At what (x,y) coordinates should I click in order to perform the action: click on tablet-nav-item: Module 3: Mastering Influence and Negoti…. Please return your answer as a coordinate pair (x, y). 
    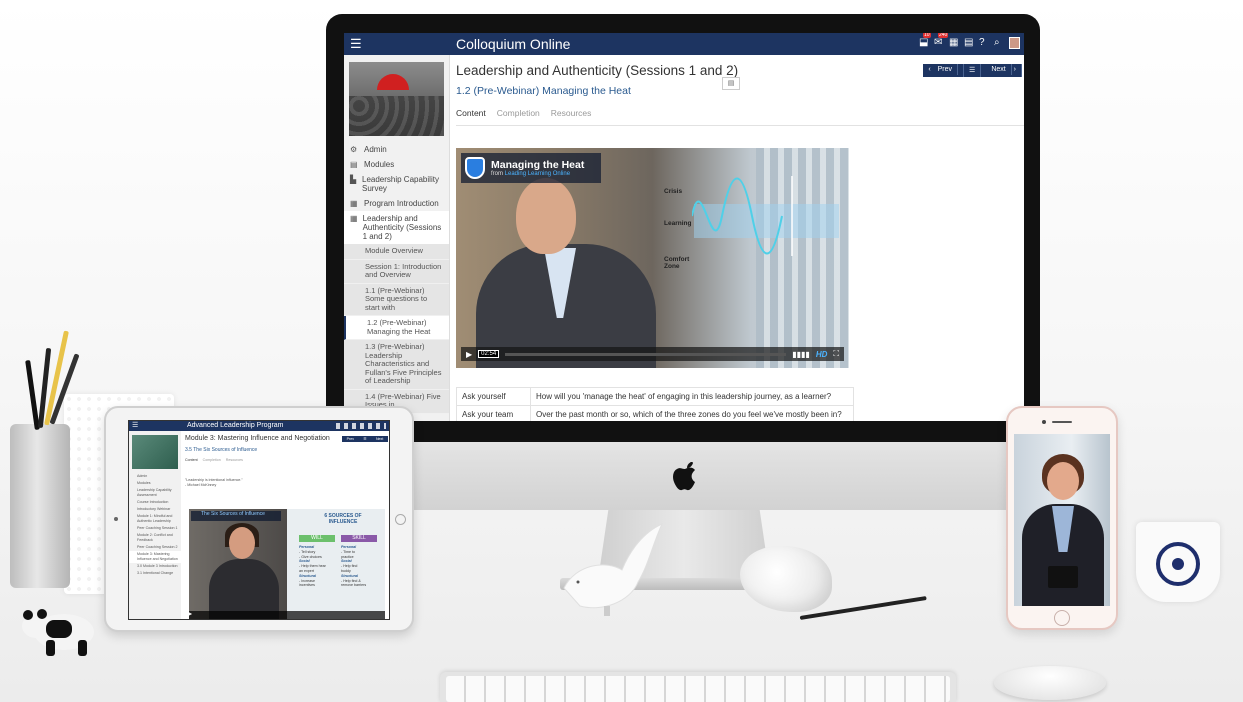
    Looking at the image, I should click on (155, 557).